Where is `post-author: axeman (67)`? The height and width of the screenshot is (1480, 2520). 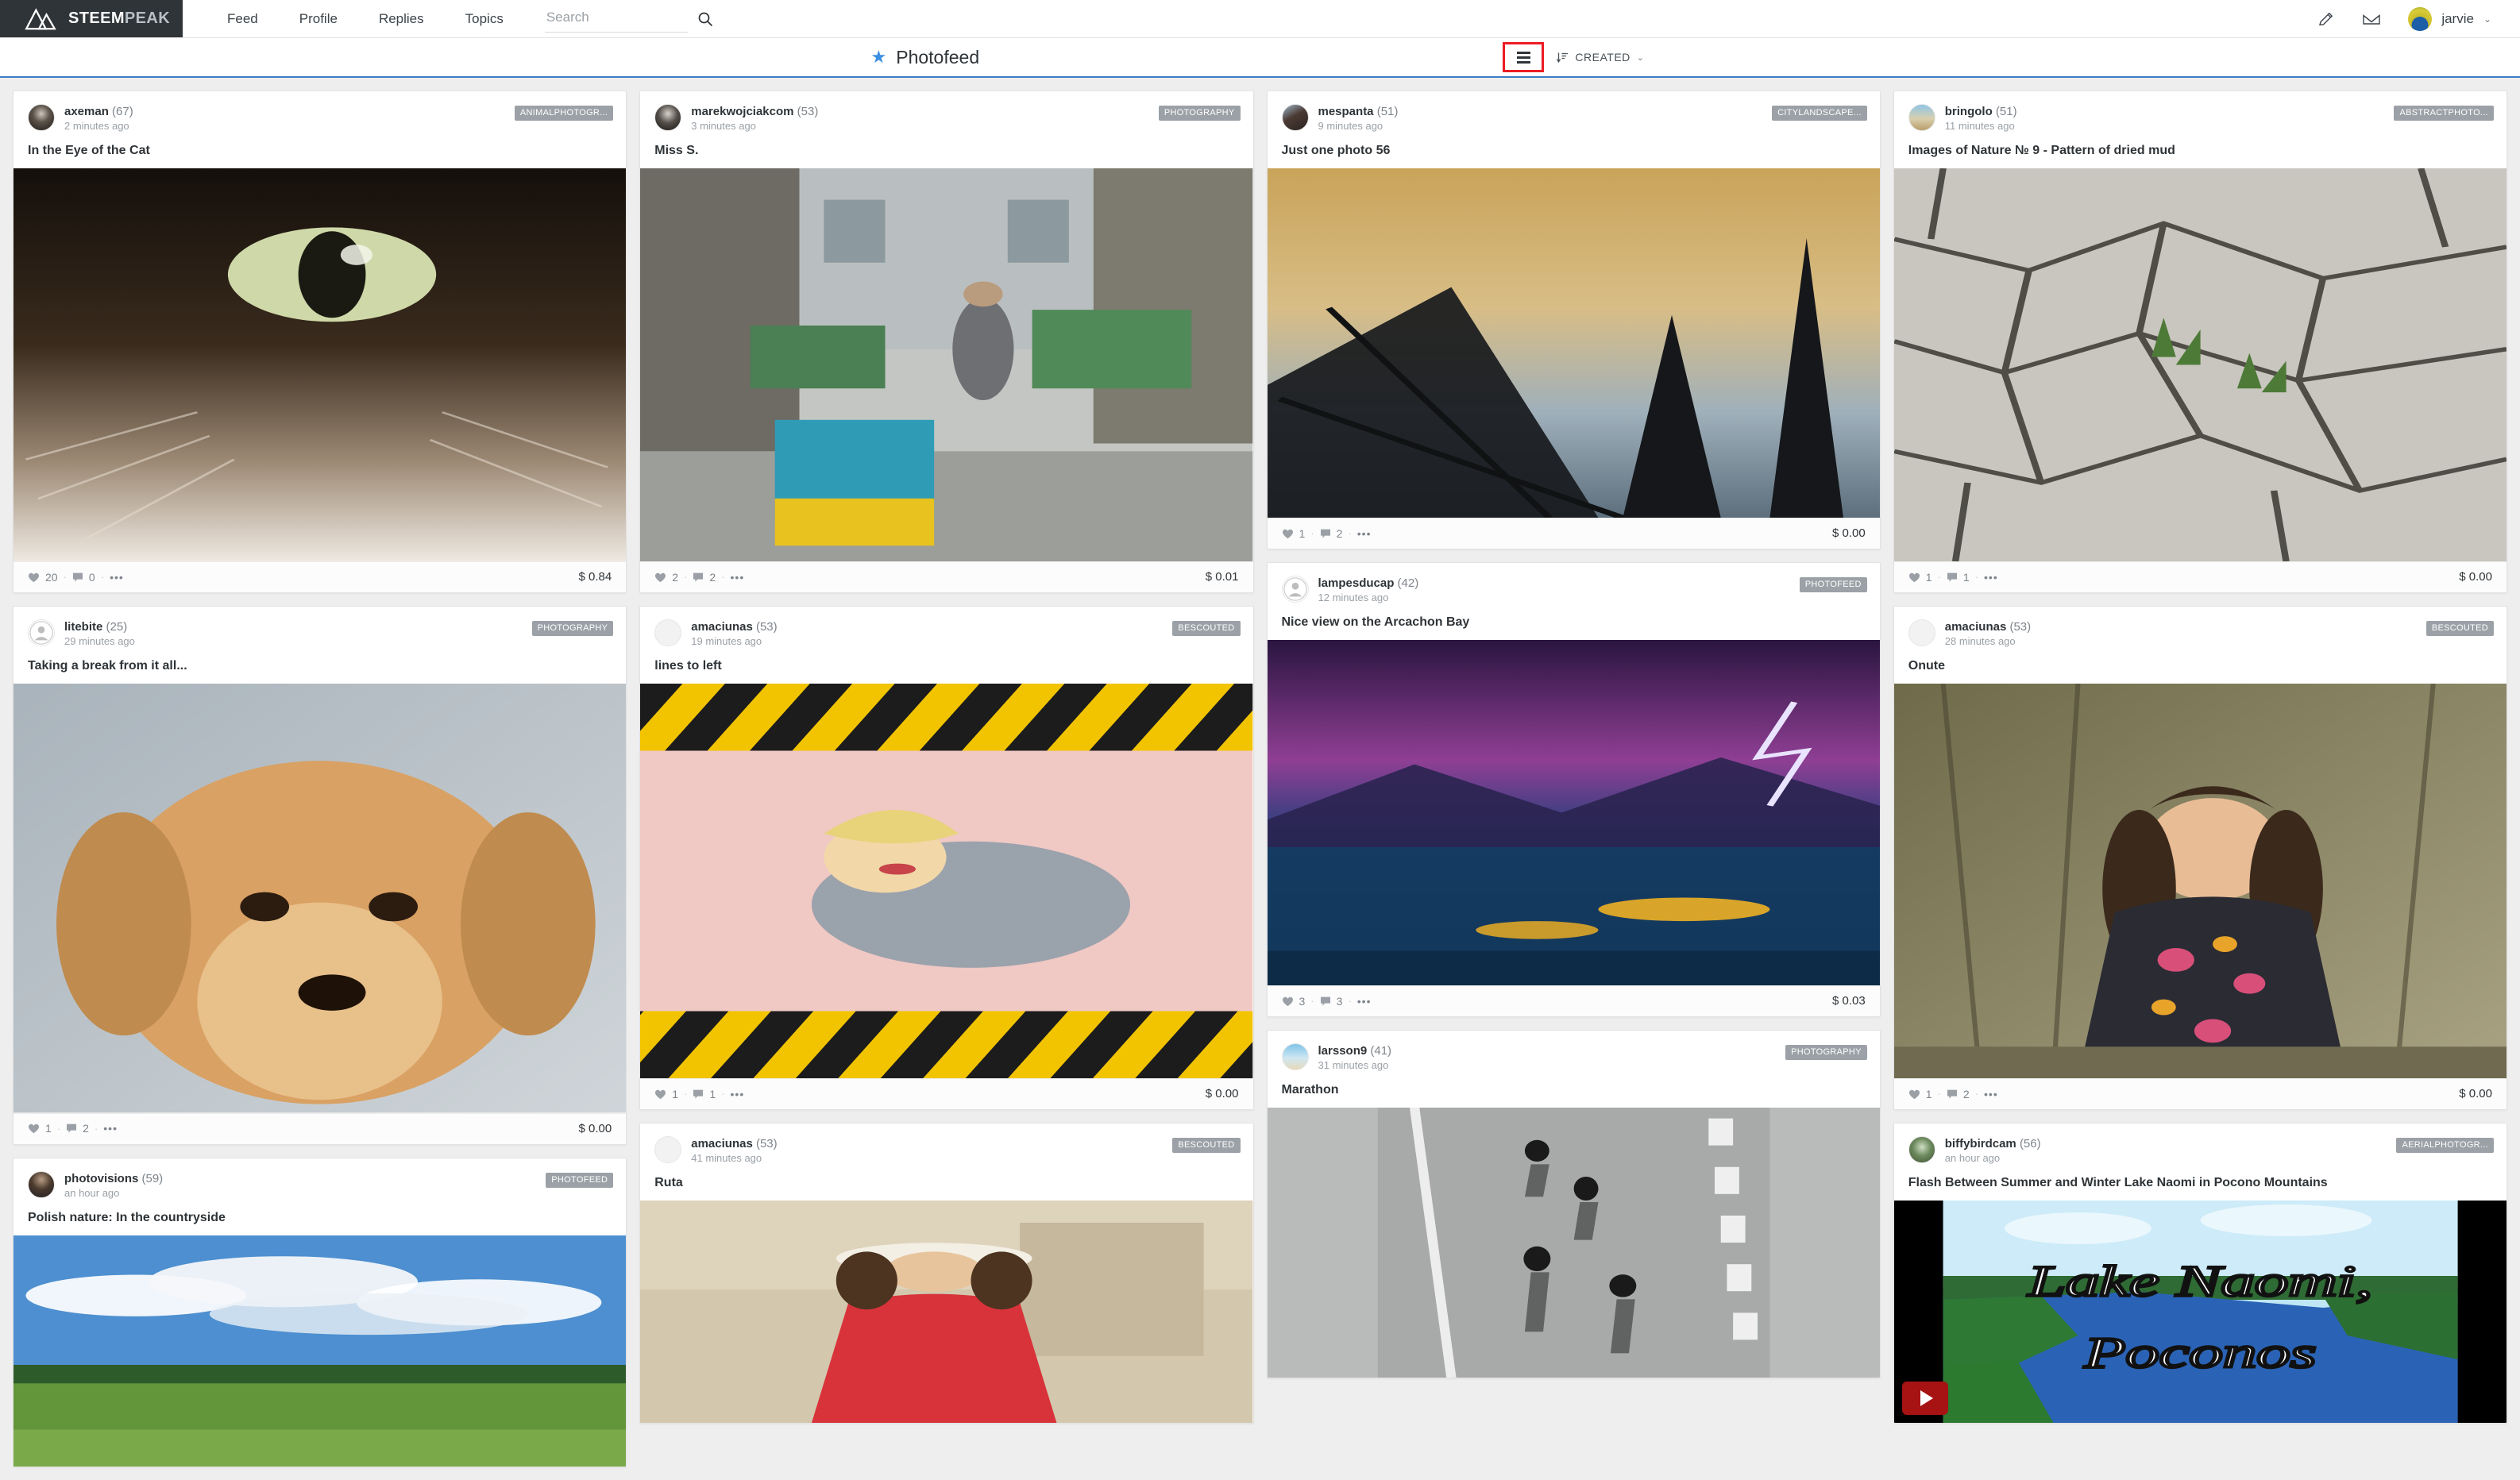
post-author: axeman (67) is located at coordinates (98, 111).